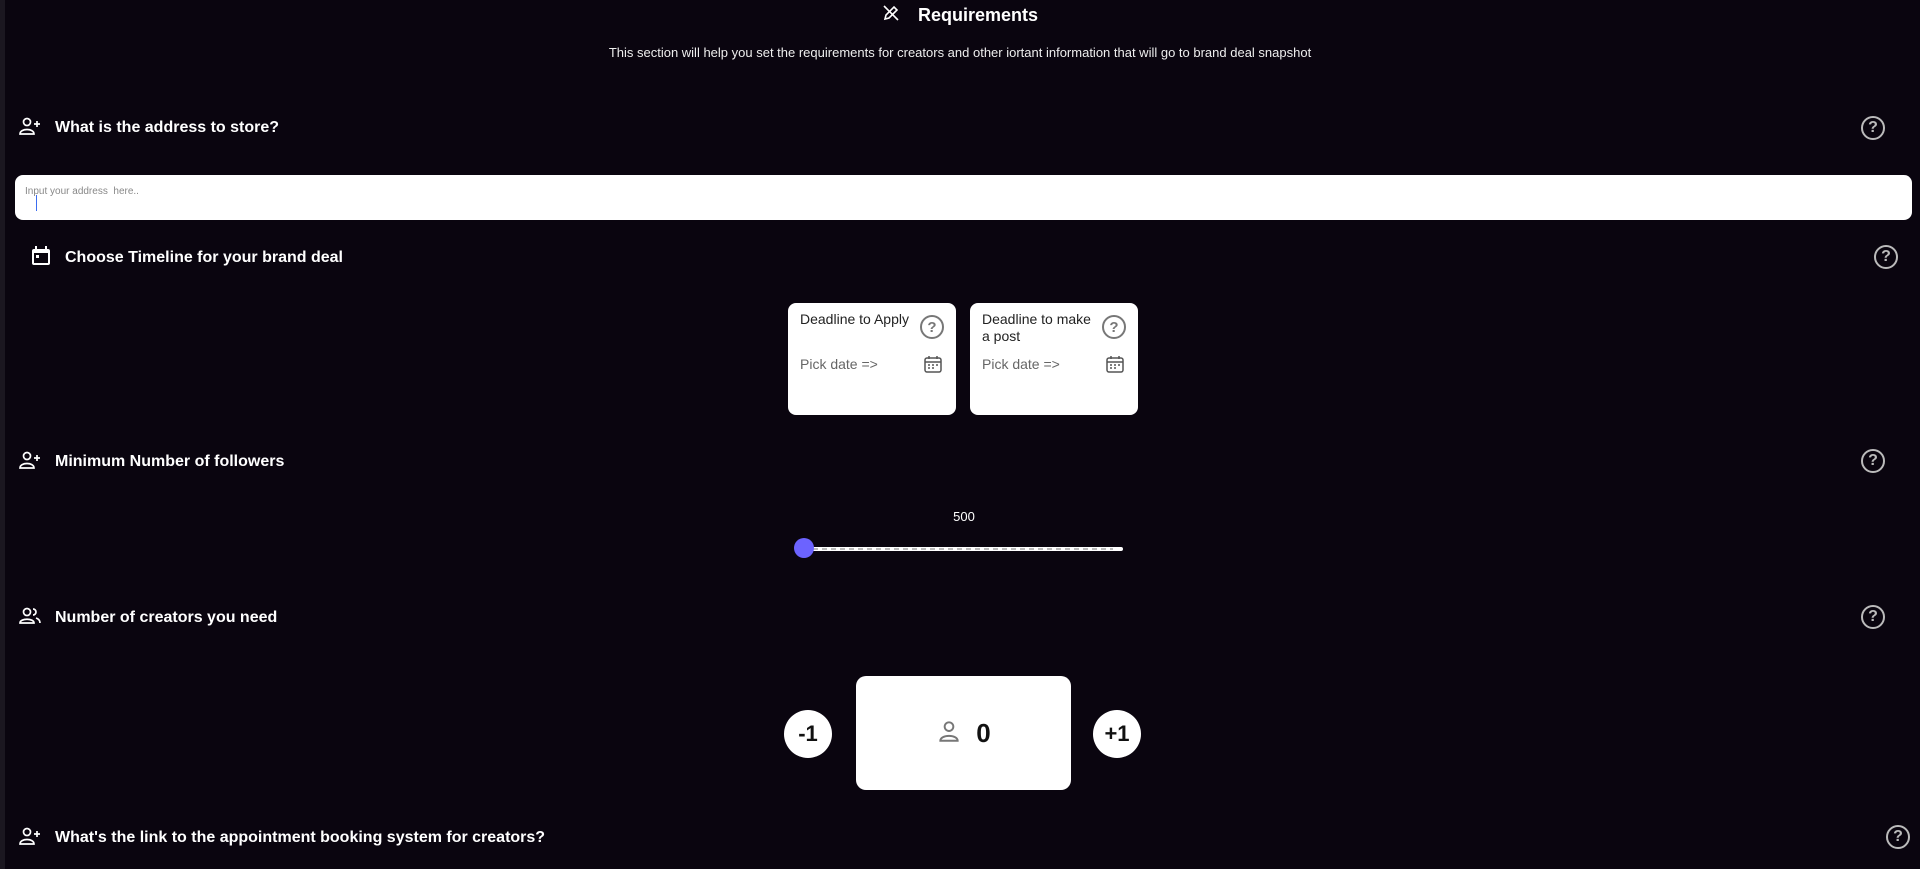 This screenshot has width=1920, height=869. Describe the element at coordinates (932, 327) in the screenshot. I see `deadline-apply-help-icon: ?` at that location.